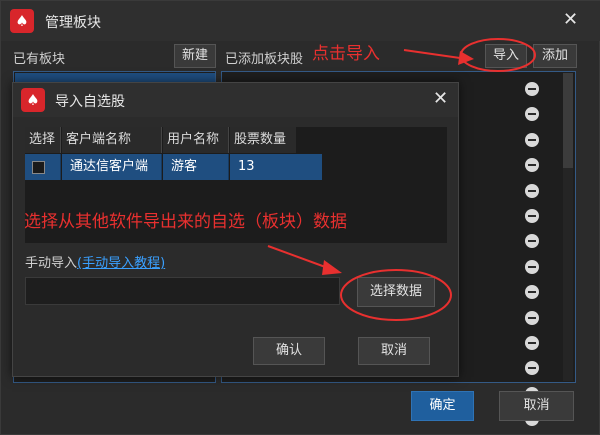  What do you see at coordinates (396, 295) in the screenshot?
I see `annotation-circle-select` at bounding box center [396, 295].